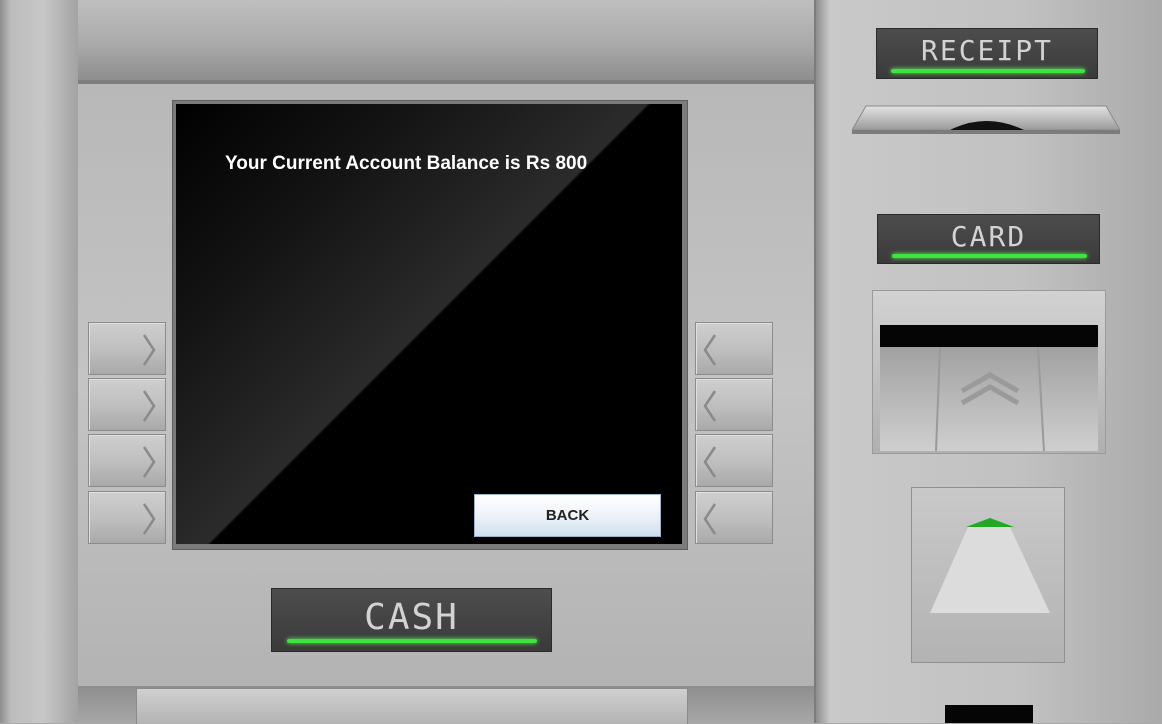 This screenshot has width=1162, height=724. Describe the element at coordinates (412, 641) in the screenshot. I see `cash-indicator-light` at that location.